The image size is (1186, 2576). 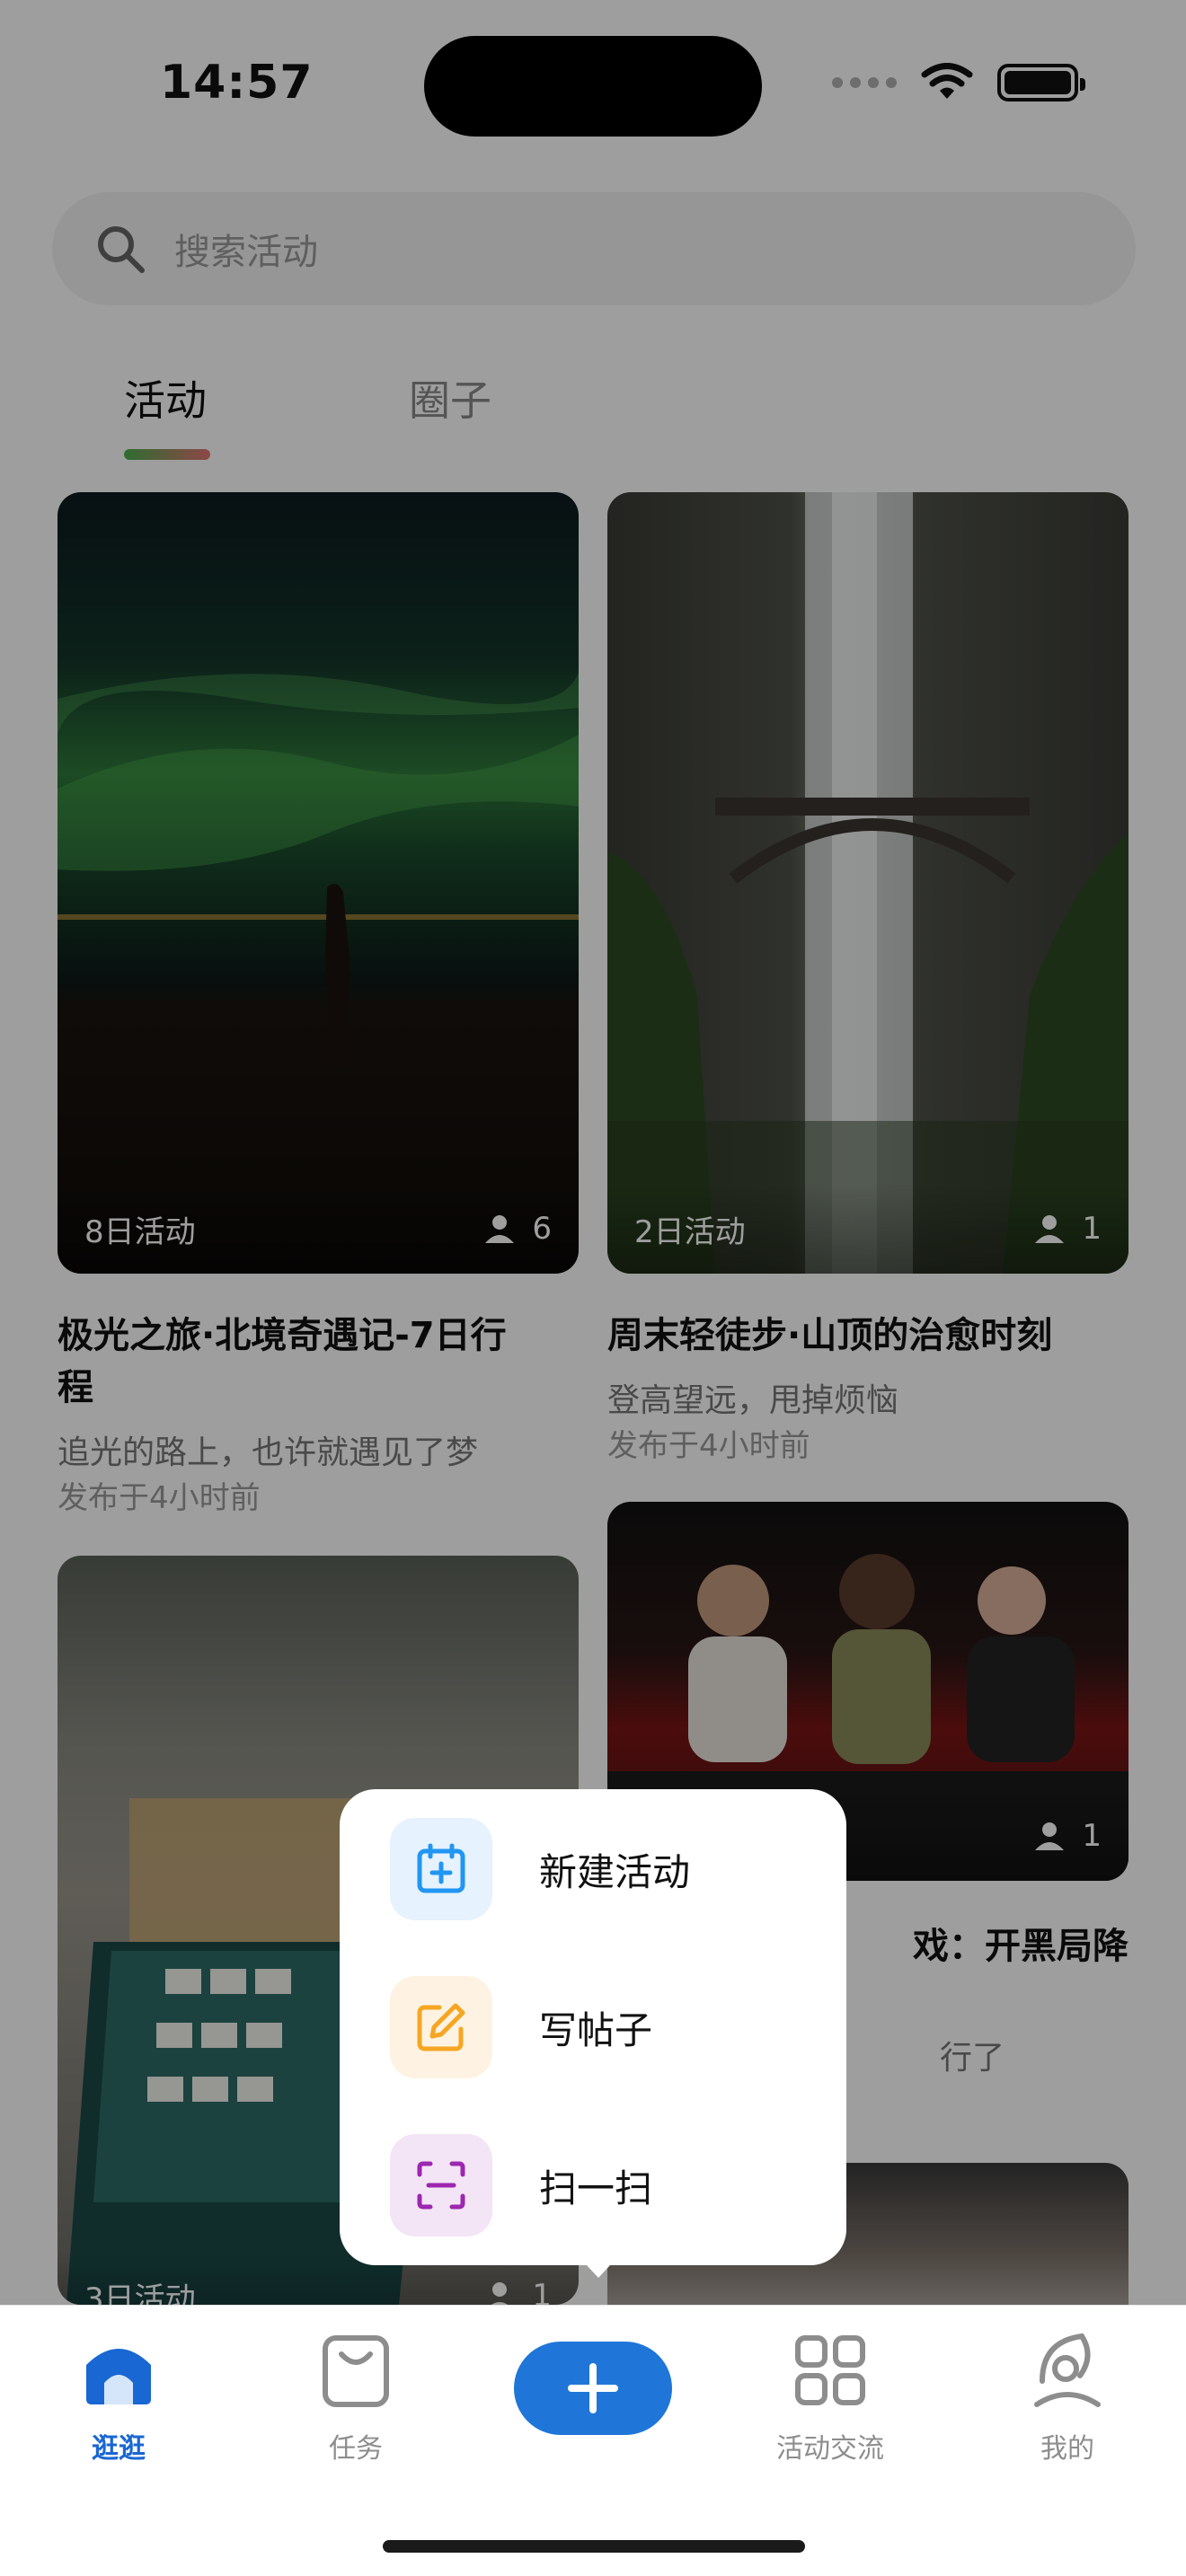 What do you see at coordinates (830, 2370) in the screenshot?
I see `grid-icon` at bounding box center [830, 2370].